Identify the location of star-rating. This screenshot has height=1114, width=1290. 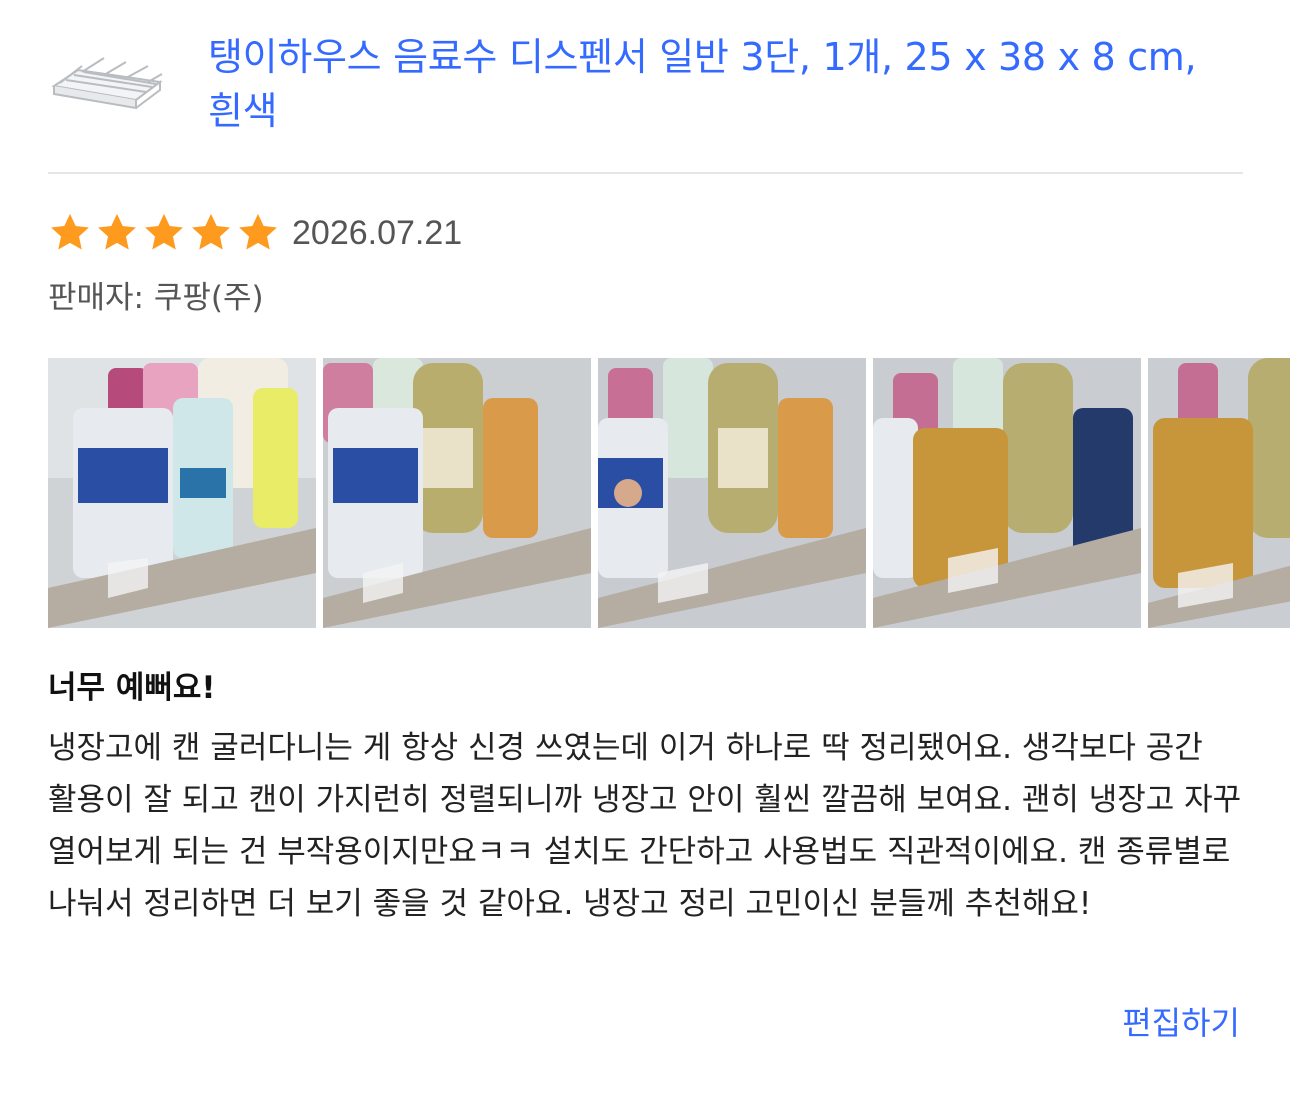
(164, 233).